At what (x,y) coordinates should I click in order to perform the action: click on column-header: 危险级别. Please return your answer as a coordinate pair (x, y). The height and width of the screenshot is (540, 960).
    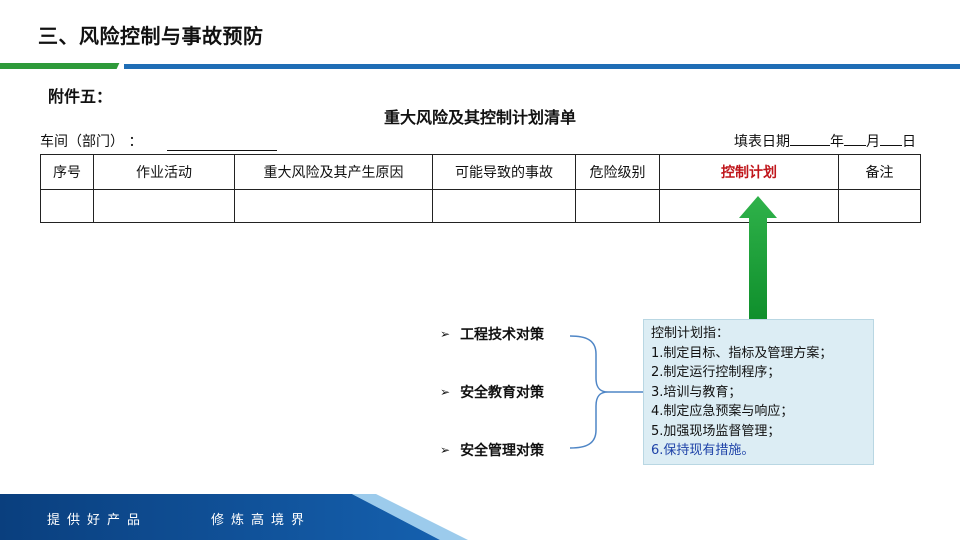
    Looking at the image, I should click on (617, 172).